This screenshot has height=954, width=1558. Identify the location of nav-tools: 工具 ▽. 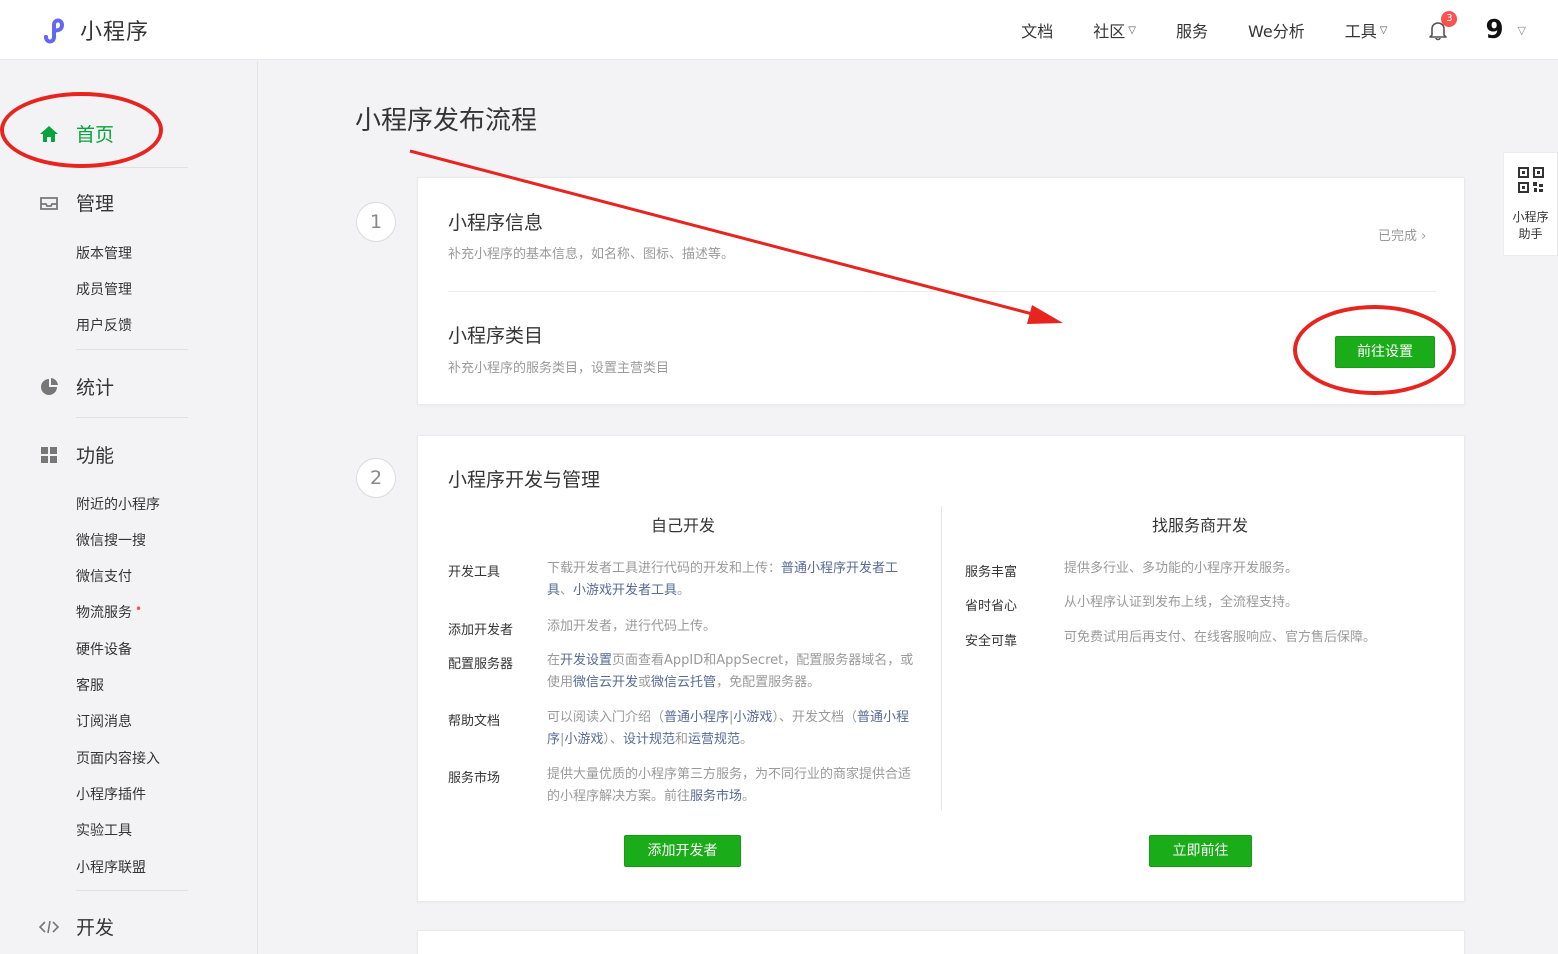
(1366, 30).